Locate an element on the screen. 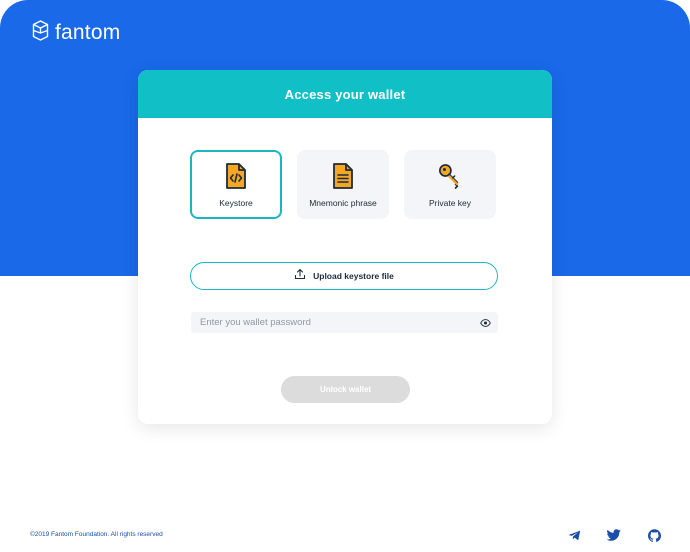 The height and width of the screenshot is (552, 690). github-icon is located at coordinates (654, 535).